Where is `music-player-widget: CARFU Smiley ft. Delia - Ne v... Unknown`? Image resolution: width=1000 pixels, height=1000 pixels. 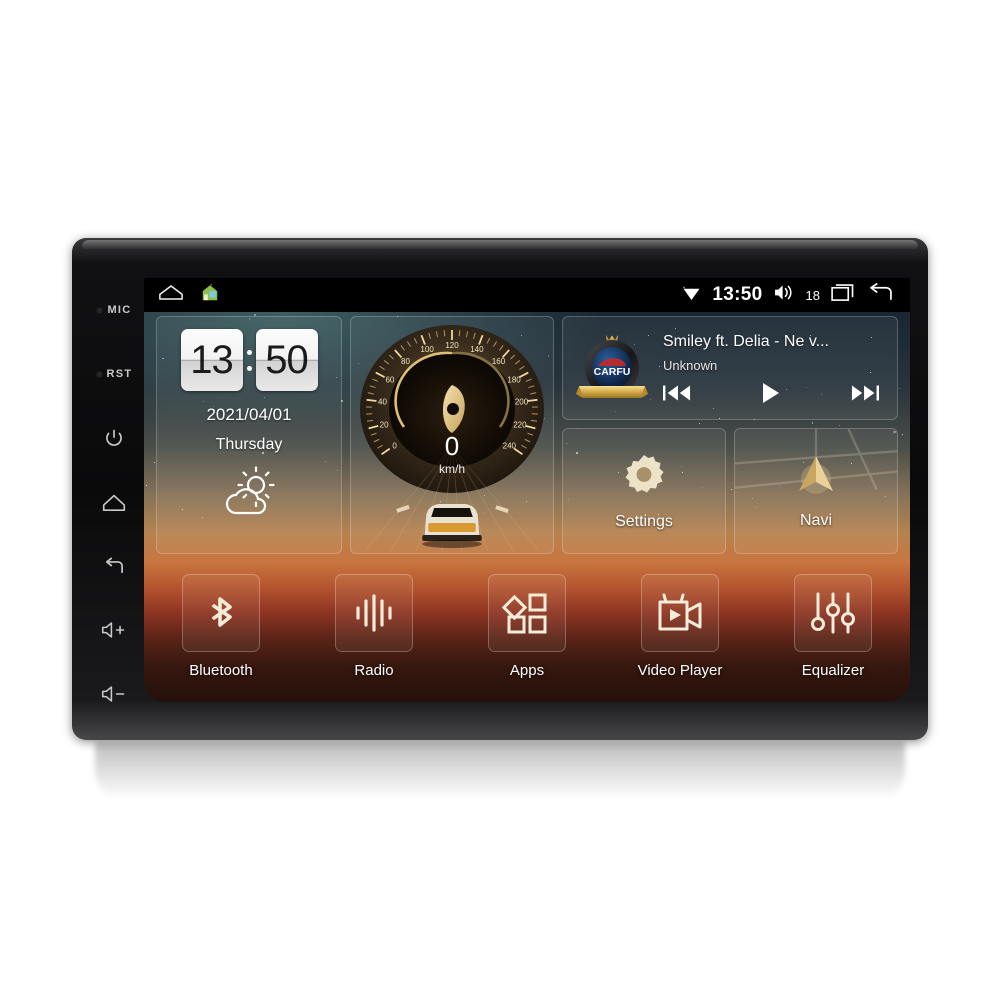
music-player-widget: CARFU Smiley ft. Delia - Ne v... Unknown is located at coordinates (730, 368).